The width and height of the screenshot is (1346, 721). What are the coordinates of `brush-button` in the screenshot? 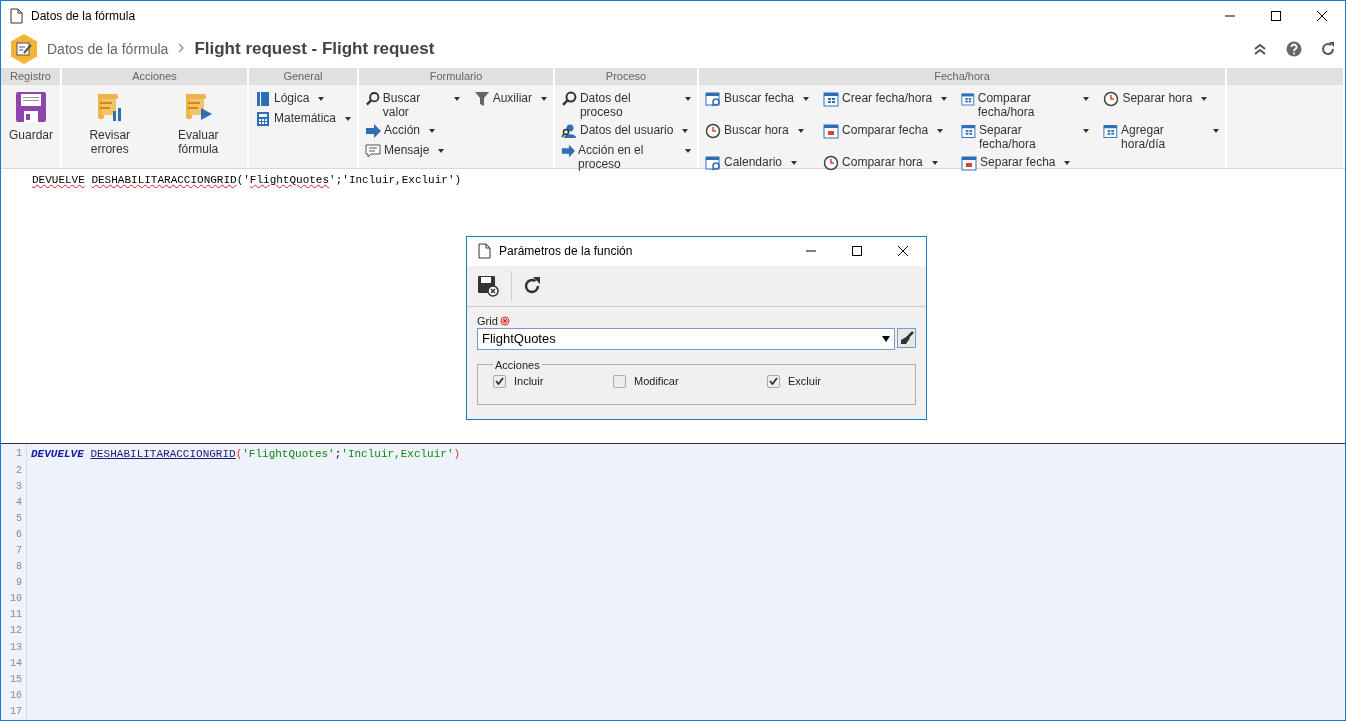 It's located at (906, 337).